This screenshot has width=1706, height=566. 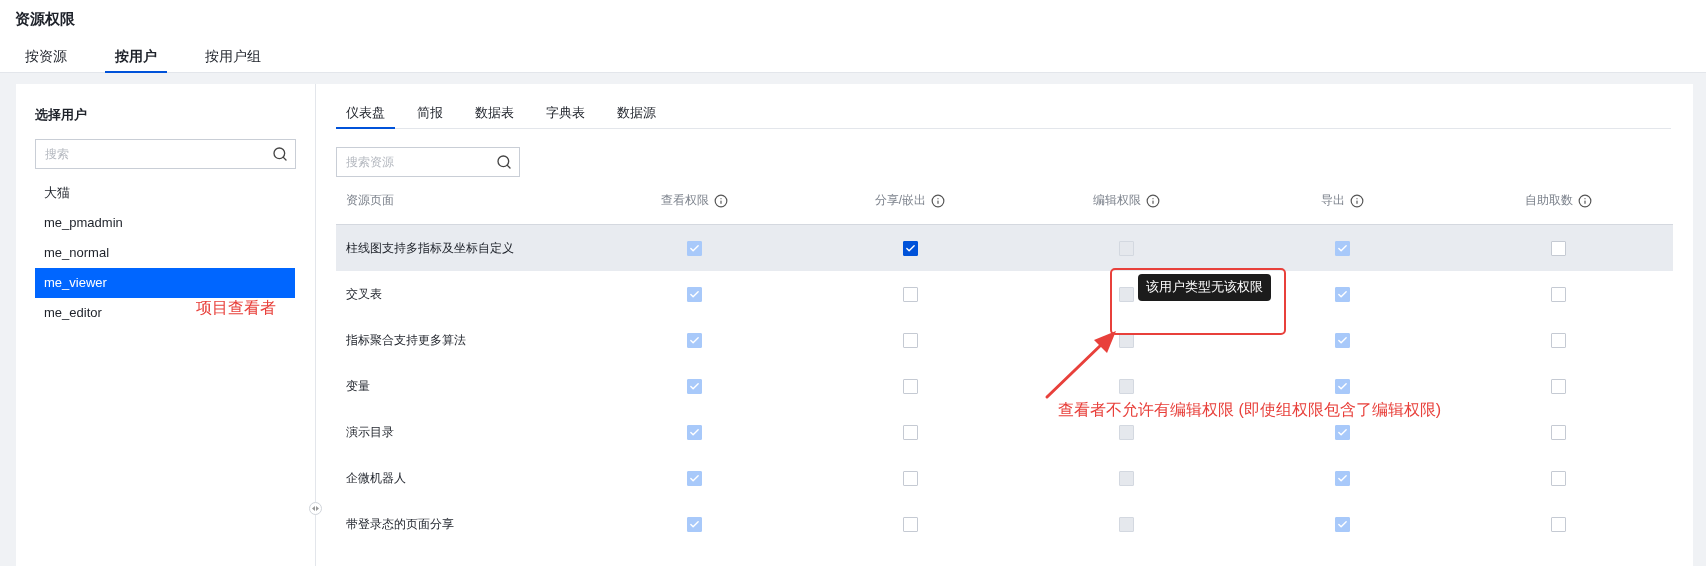 I want to click on tab: 按用户, so click(x=136, y=58).